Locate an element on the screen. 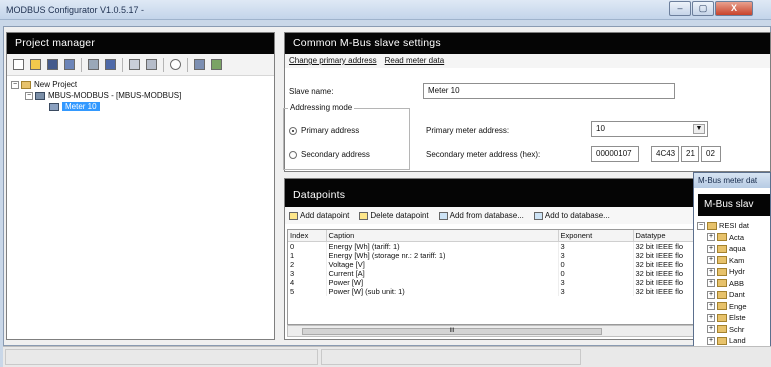  meter-window-title: M-Bus meter dat is located at coordinates (732, 180).